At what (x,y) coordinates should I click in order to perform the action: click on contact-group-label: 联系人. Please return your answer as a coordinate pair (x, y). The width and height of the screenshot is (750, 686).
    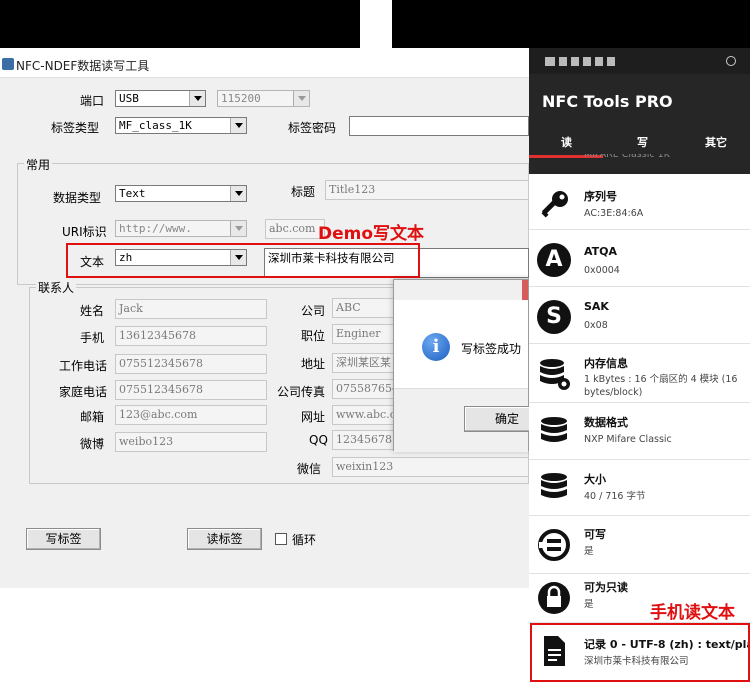
    Looking at the image, I should click on (56, 287).